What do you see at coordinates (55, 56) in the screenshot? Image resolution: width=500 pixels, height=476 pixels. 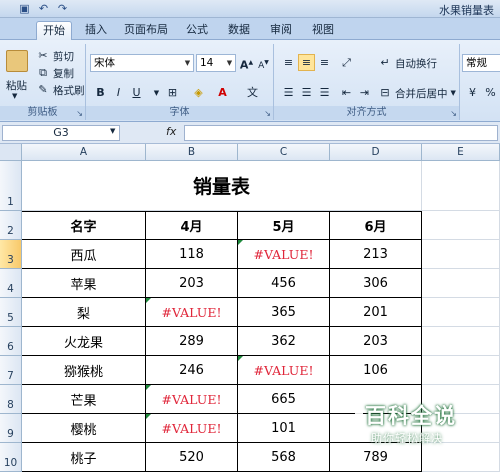 I see `cut-button: ✂ 剪切` at bounding box center [55, 56].